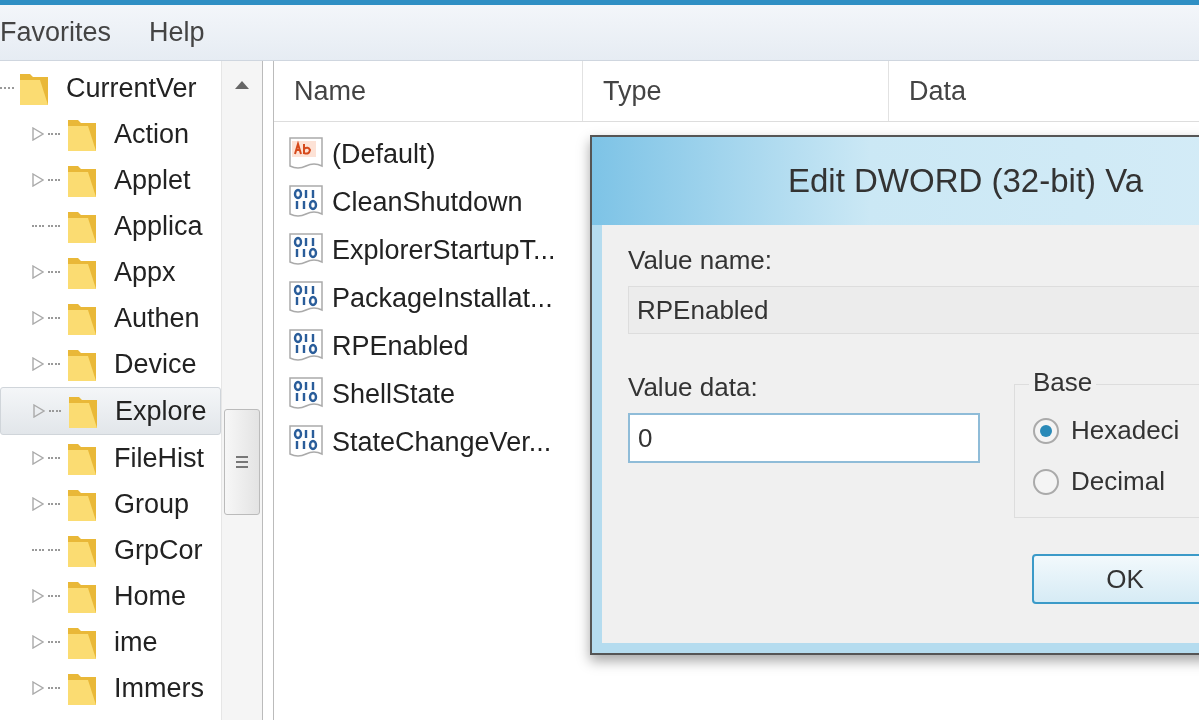 The width and height of the screenshot is (1199, 720). I want to click on tree-item: Immers, so click(110, 688).